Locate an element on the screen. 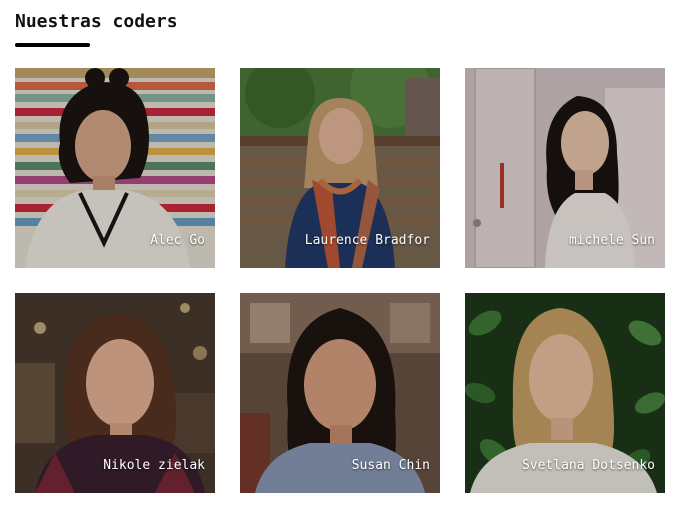 The image size is (691, 515). coder-name: Nikole zielak is located at coordinates (154, 465).